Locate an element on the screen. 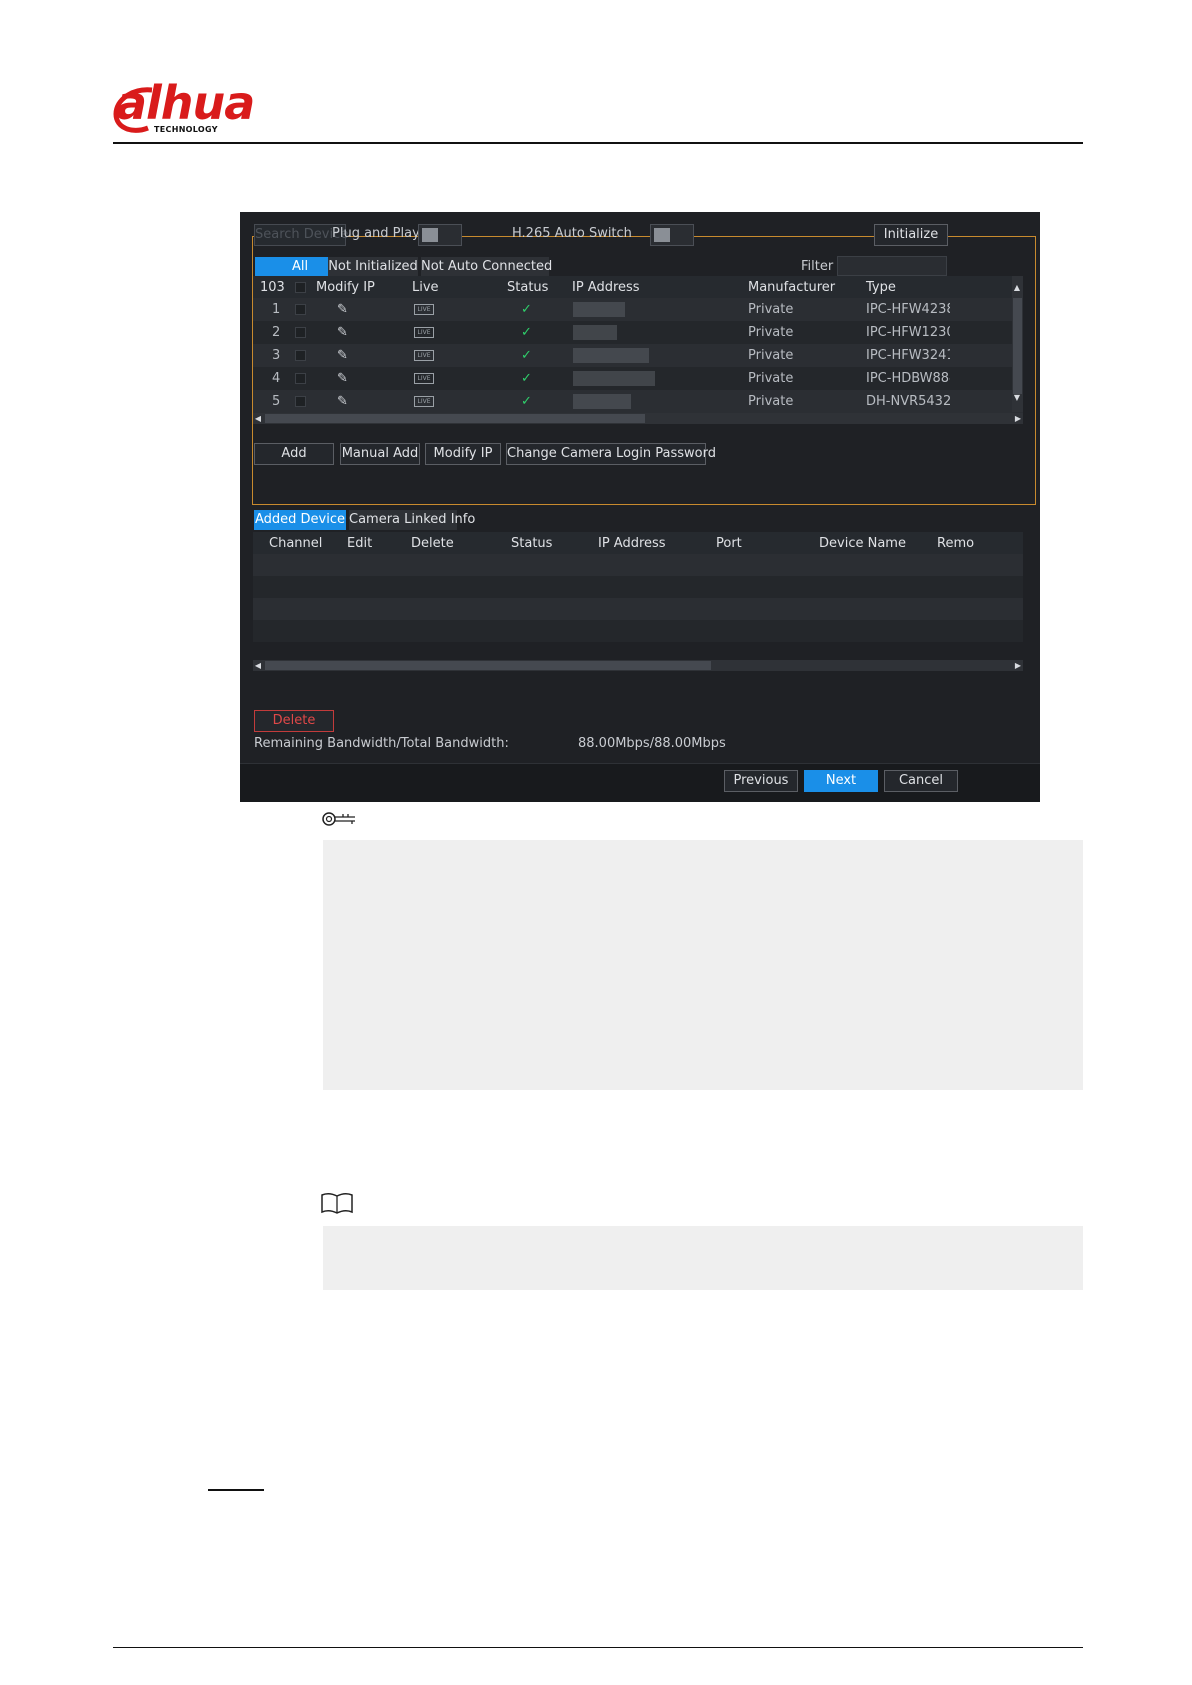  row-type: IPC-HDBW884 is located at coordinates (908, 378).